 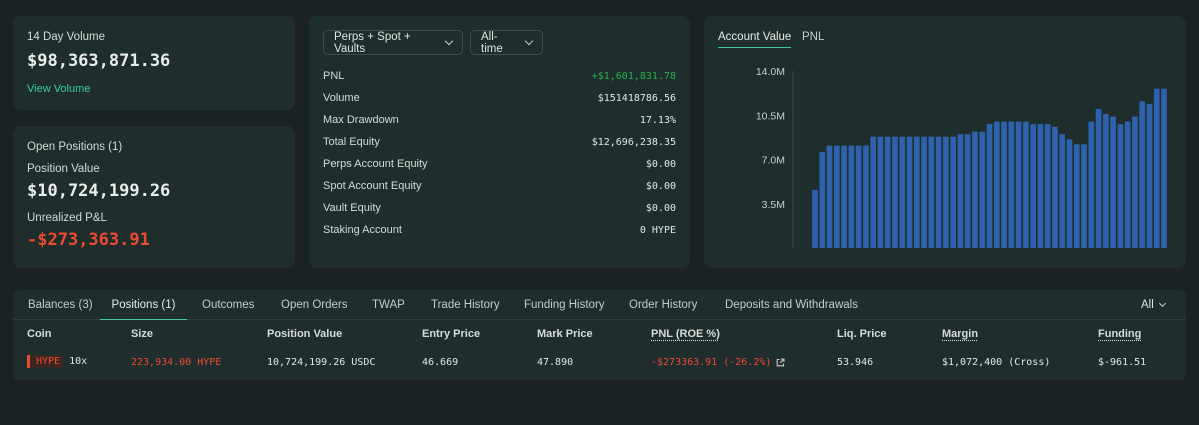 What do you see at coordinates (773, 161) in the screenshot?
I see `y-tick-label: 7.0M` at bounding box center [773, 161].